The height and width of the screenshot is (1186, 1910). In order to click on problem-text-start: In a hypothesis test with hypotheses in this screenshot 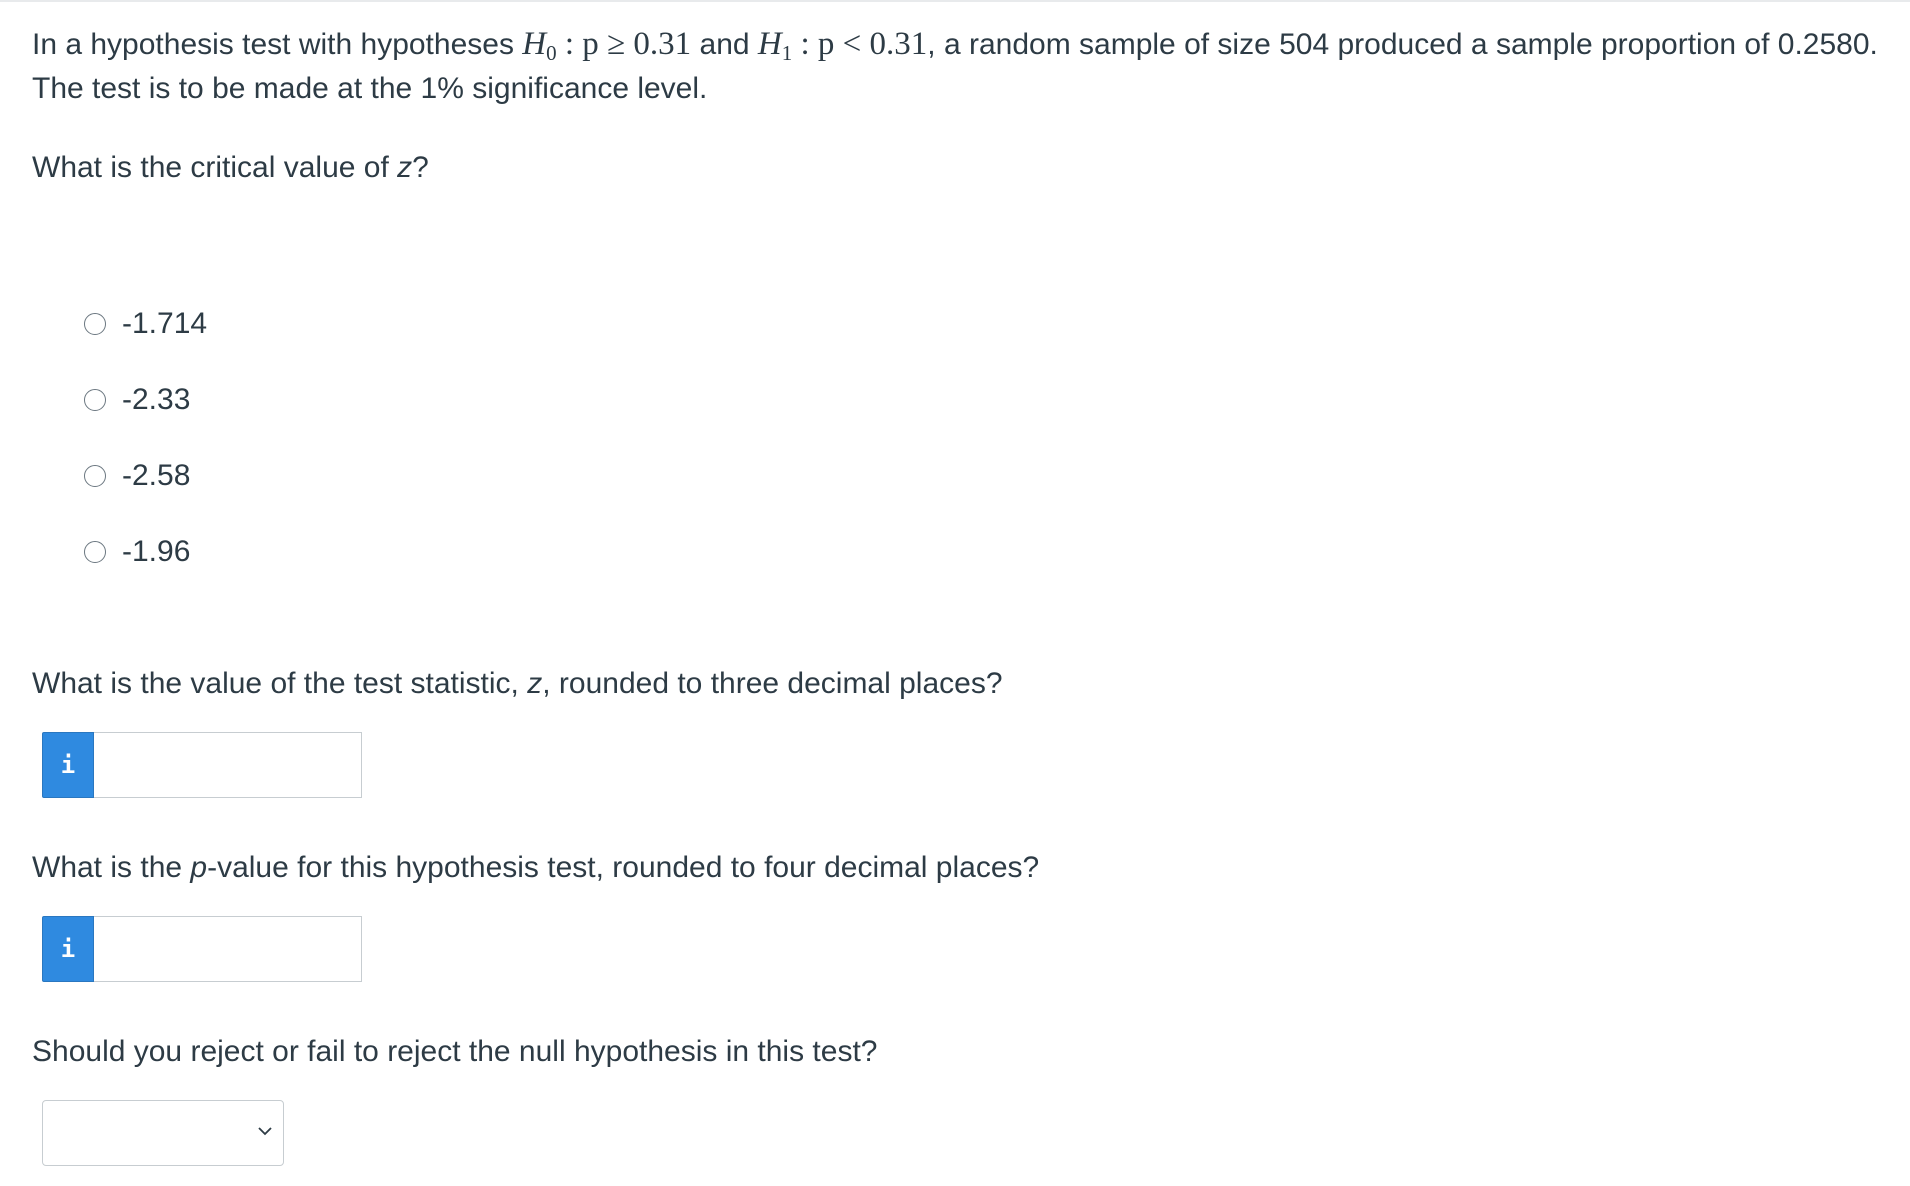, I will do `click(277, 44)`.